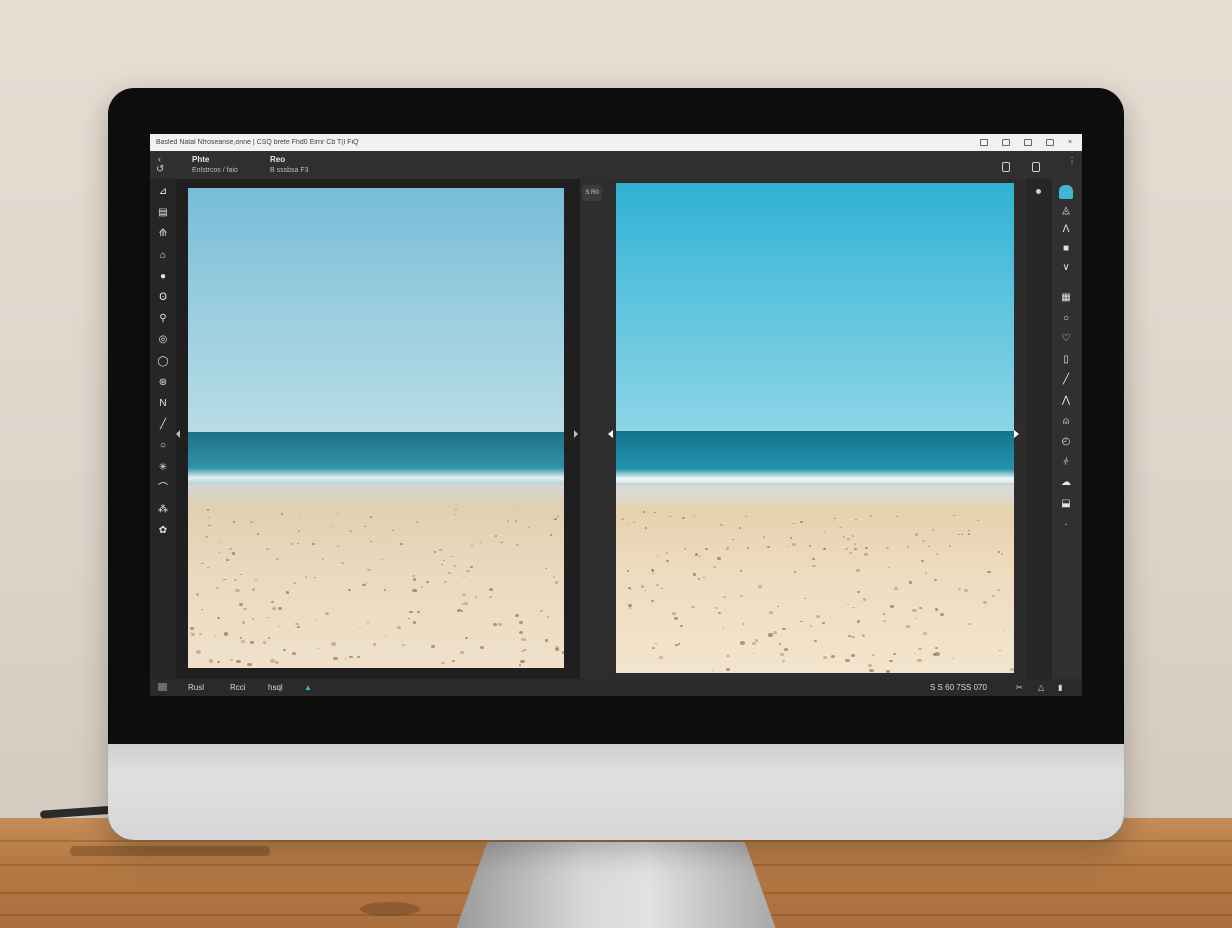 The height and width of the screenshot is (928, 1232). Describe the element at coordinates (163, 256) in the screenshot. I see `stamp-icon: ⌂` at that location.